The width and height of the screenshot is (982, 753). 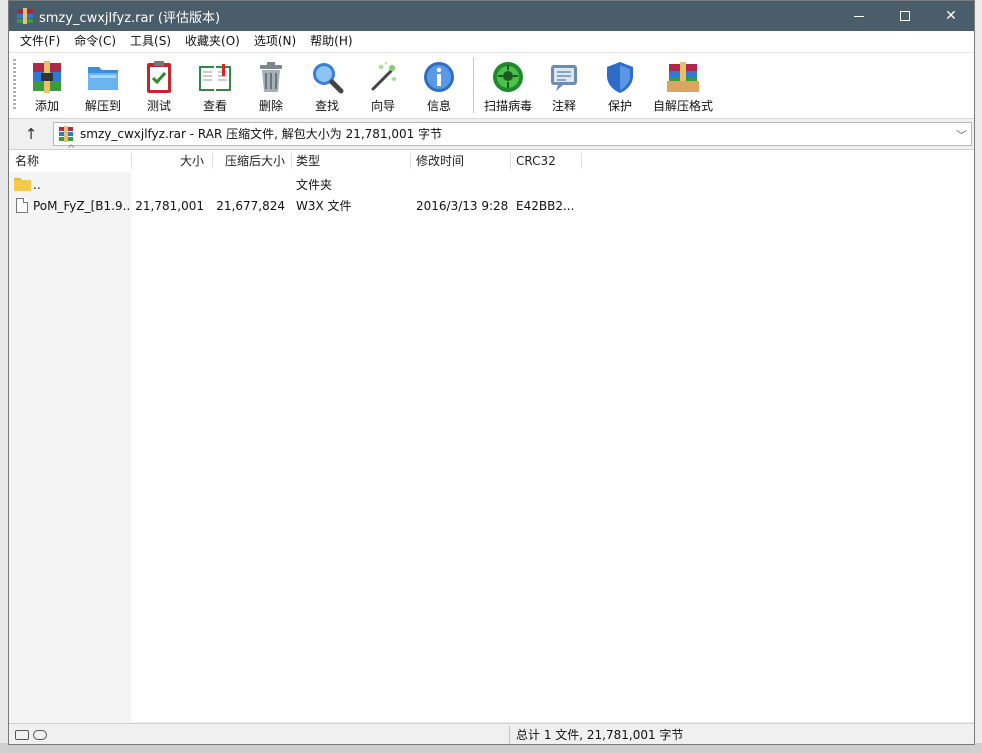 What do you see at coordinates (463, 161) in the screenshot?
I see `column-header-modified: 修改时间` at bounding box center [463, 161].